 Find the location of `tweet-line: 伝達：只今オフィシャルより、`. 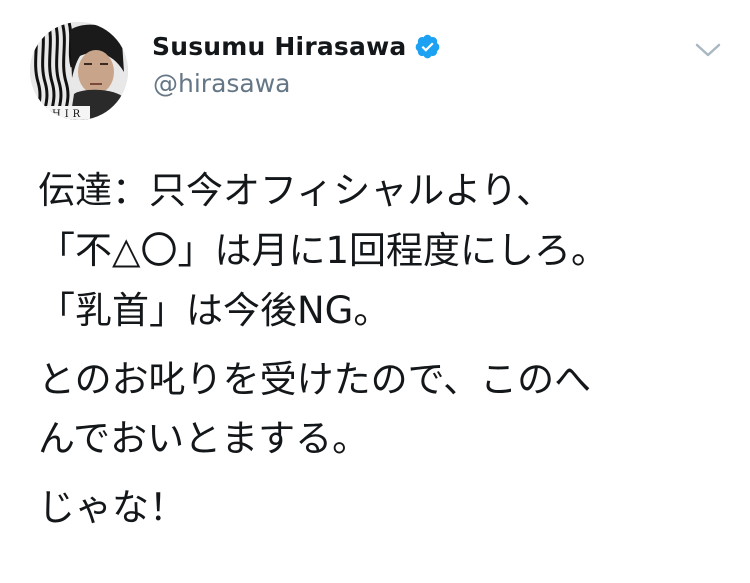

tweet-line: 伝達：只今オフィシャルより、 is located at coordinates (296, 190).